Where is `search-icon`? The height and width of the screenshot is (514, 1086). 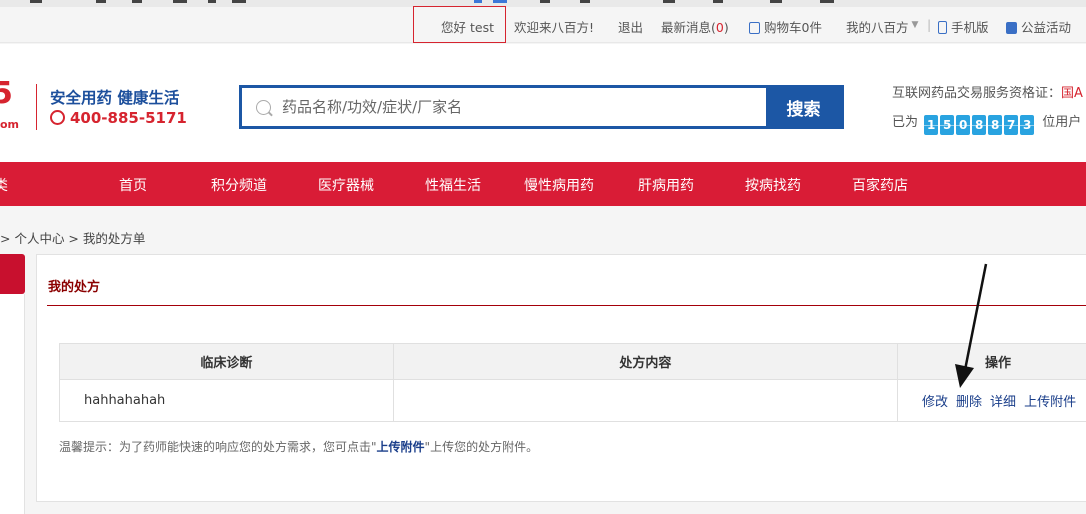
search-icon is located at coordinates (263, 107).